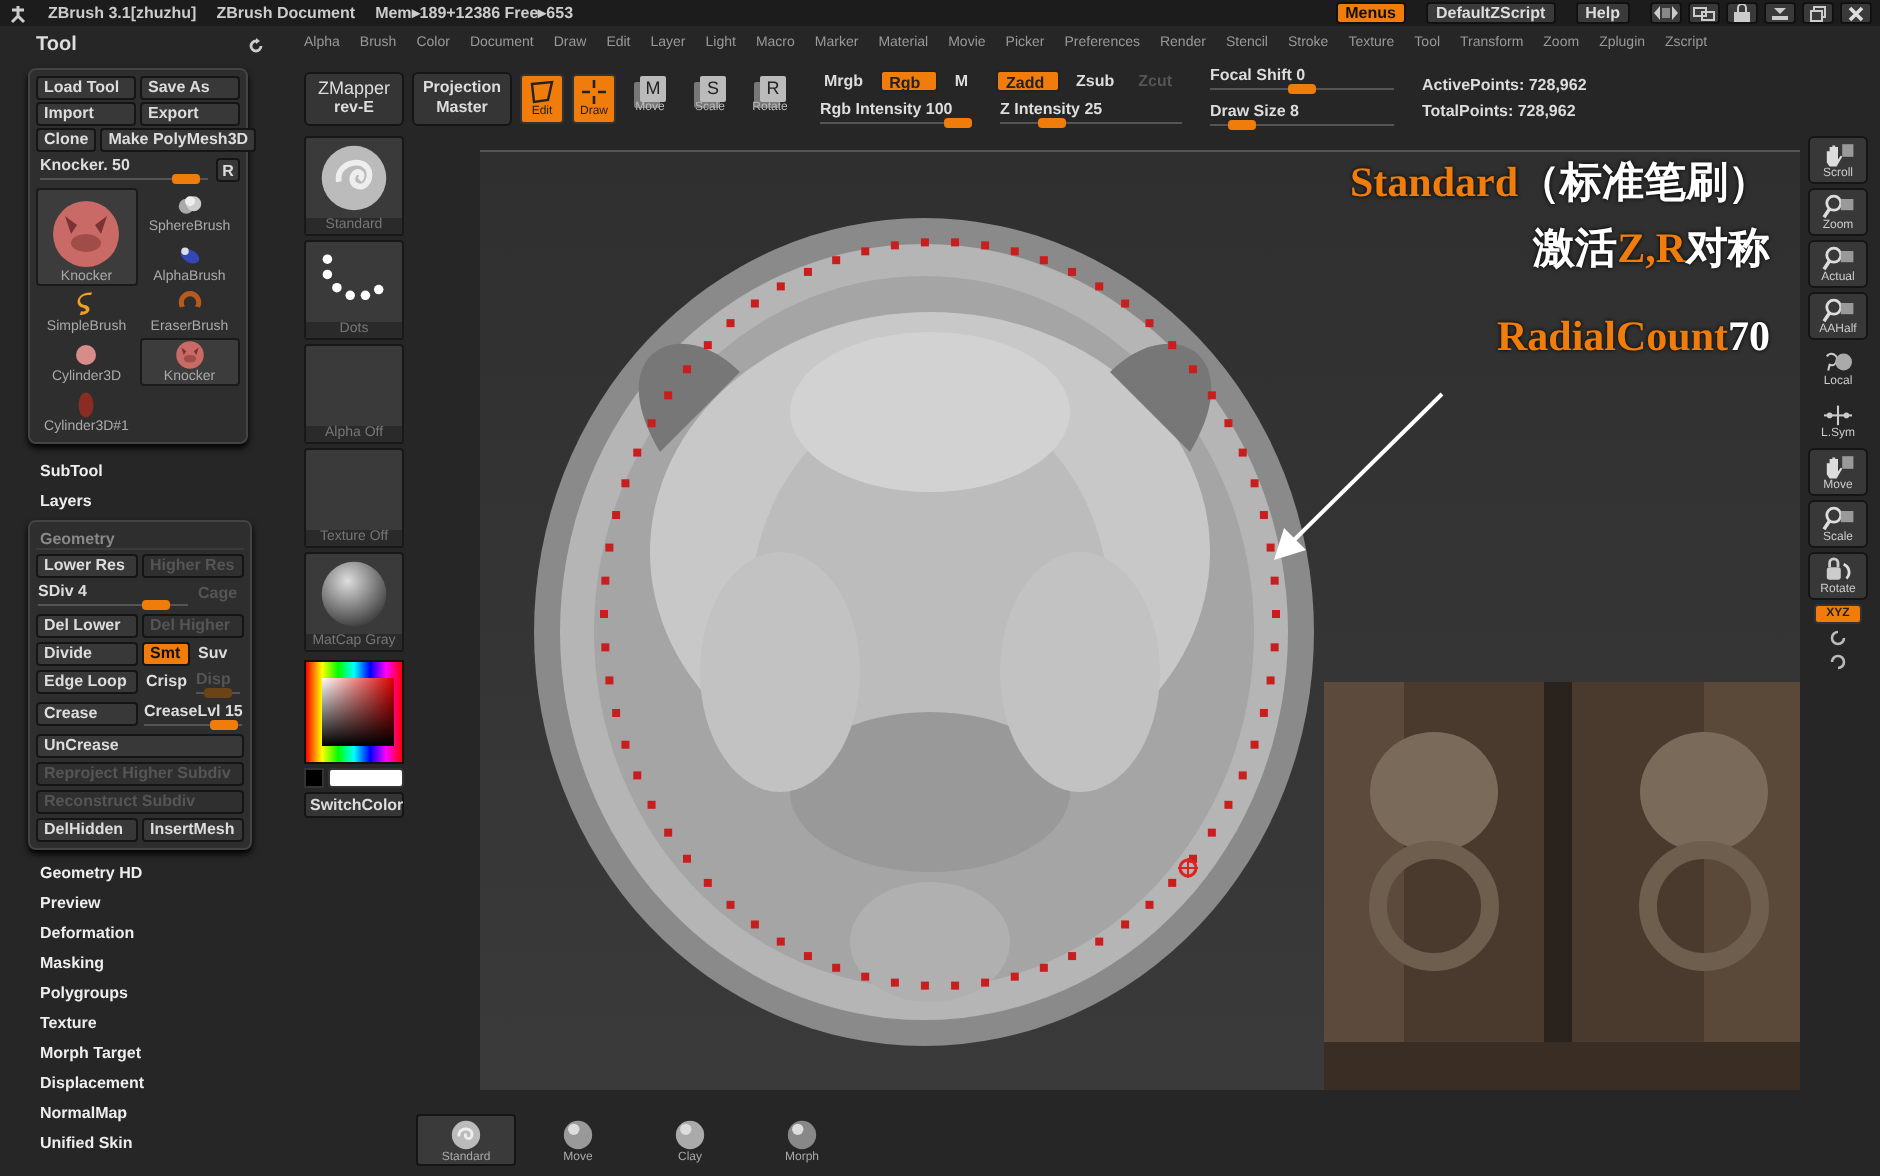 Image resolution: width=1880 pixels, height=1176 pixels. I want to click on toggle-button: Mrgb, so click(844, 80).